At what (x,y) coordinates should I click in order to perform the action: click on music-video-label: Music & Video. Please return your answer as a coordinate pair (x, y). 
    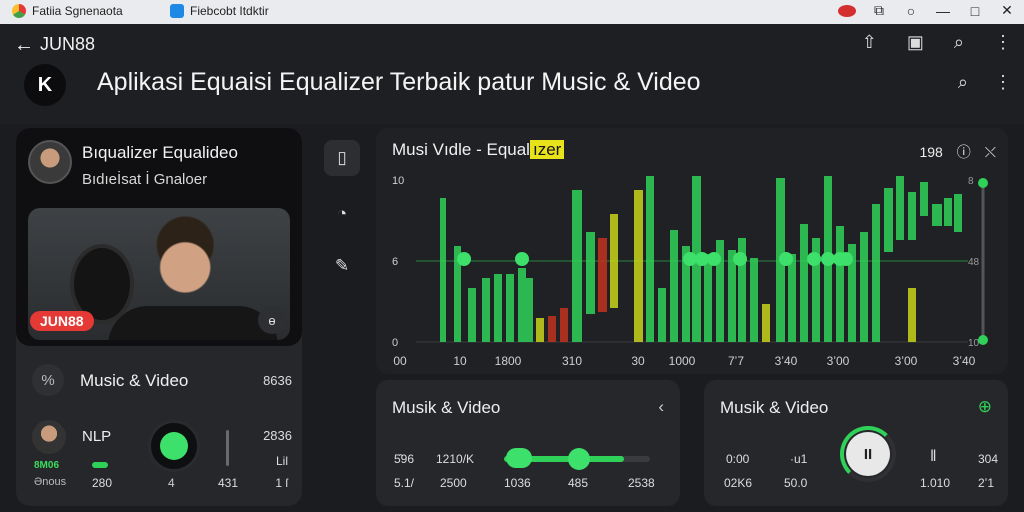
    Looking at the image, I should click on (134, 380).